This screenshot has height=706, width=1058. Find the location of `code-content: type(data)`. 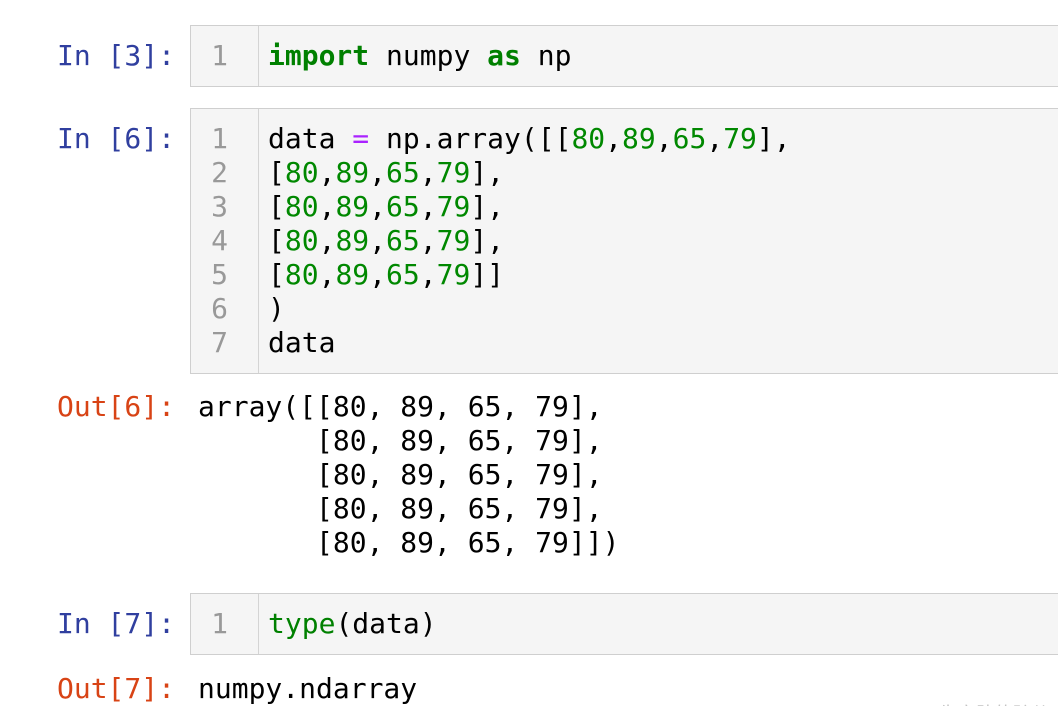

code-content: type(data) is located at coordinates (348, 624).